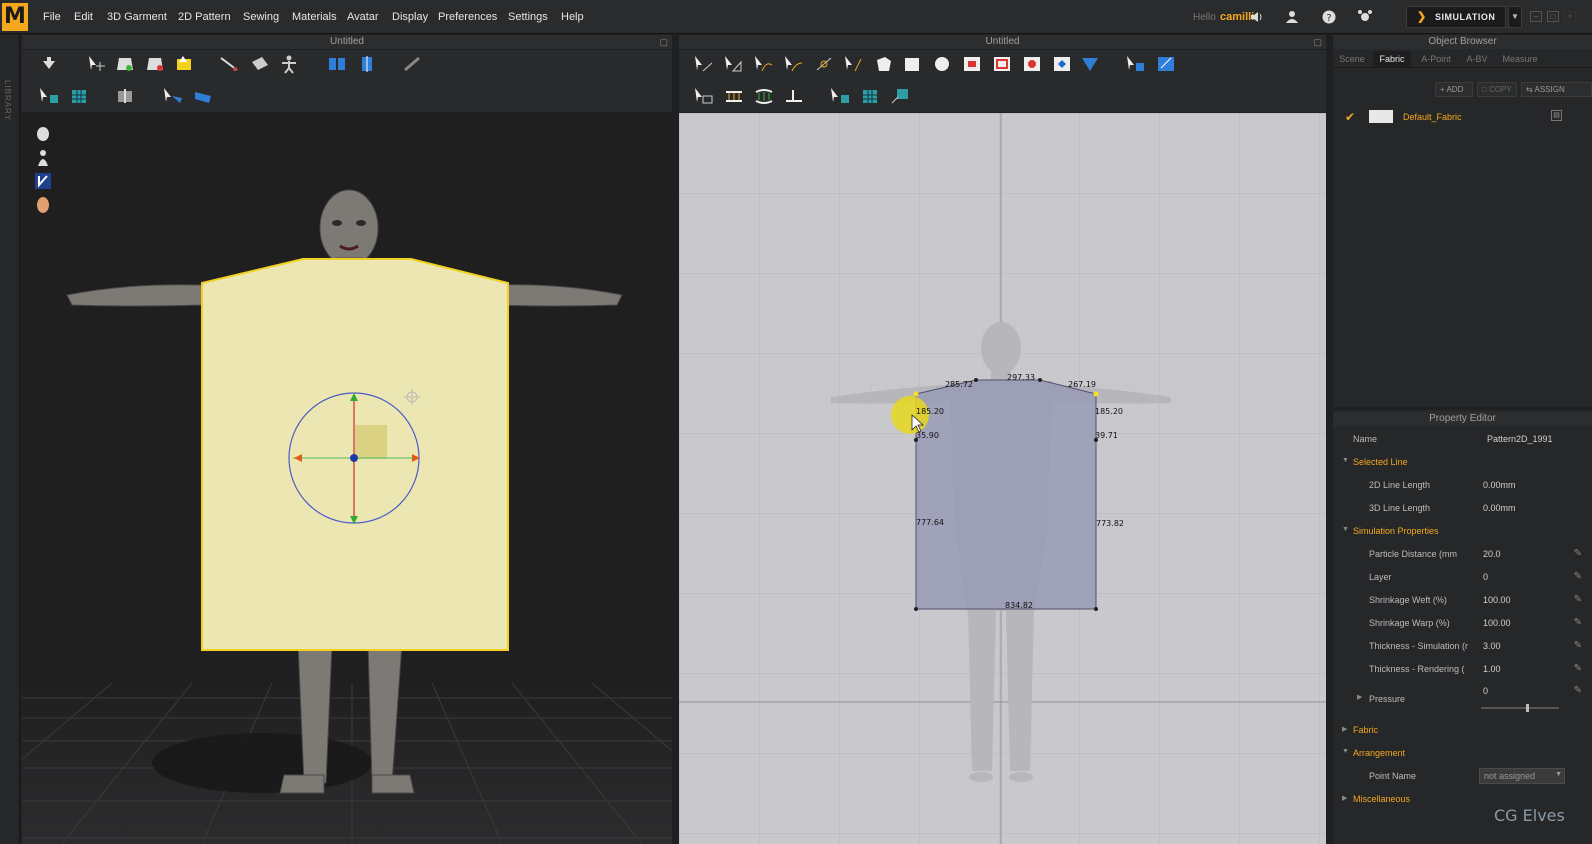 Image resolution: width=1592 pixels, height=844 pixels. Describe the element at coordinates (1032, 64) in the screenshot. I see `internal-circle-icon` at that location.